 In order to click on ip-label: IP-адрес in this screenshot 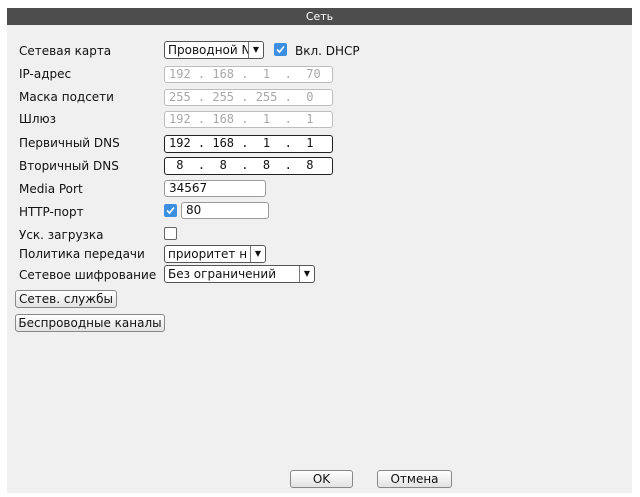, I will do `click(45, 74)`.